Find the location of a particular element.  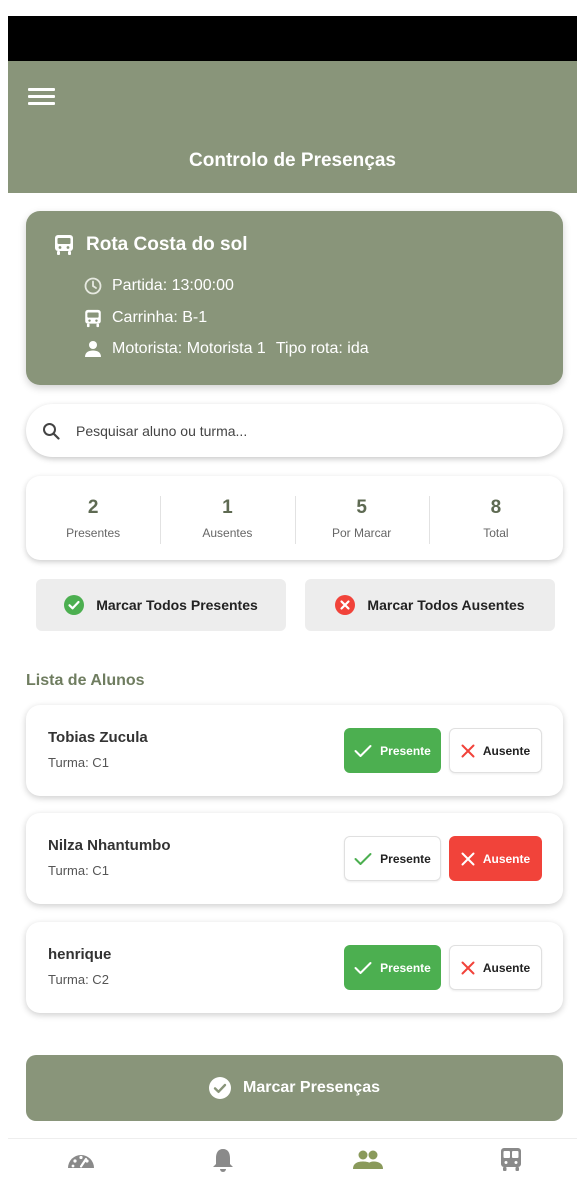

stat-present: 2 Presentes is located at coordinates (93, 518).